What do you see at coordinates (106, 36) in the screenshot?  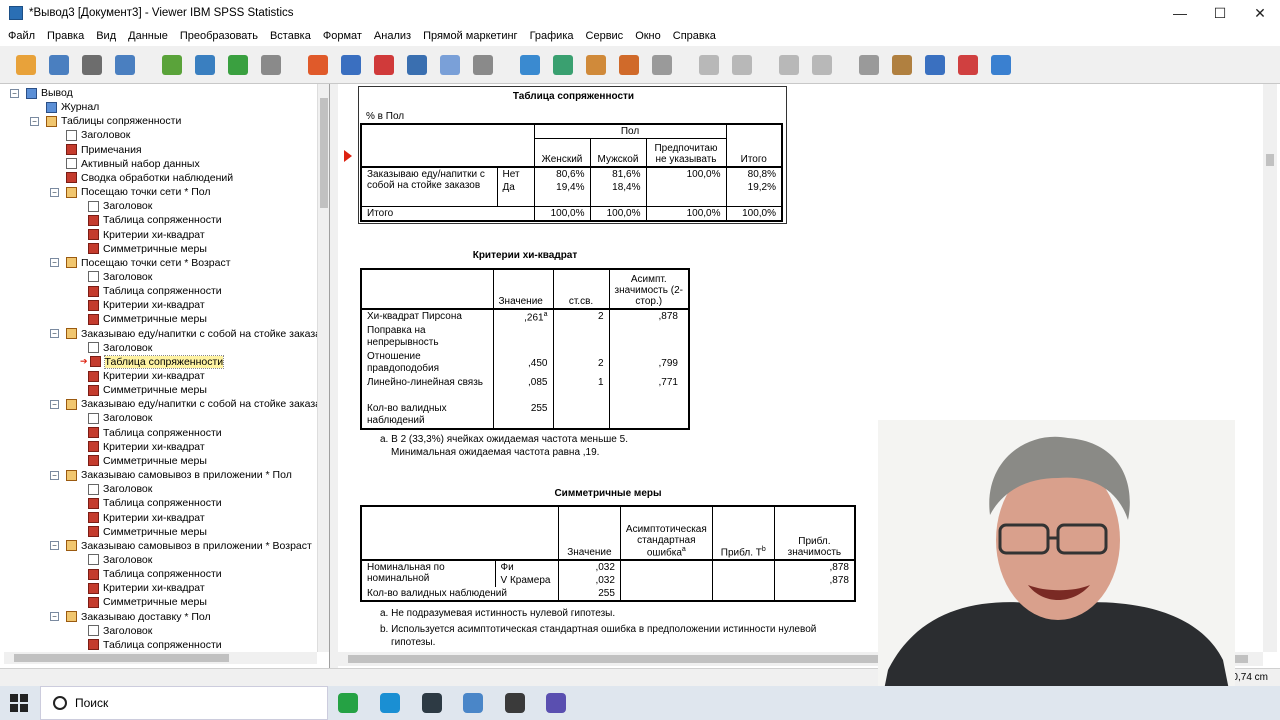 I see `menu-item: Вид` at bounding box center [106, 36].